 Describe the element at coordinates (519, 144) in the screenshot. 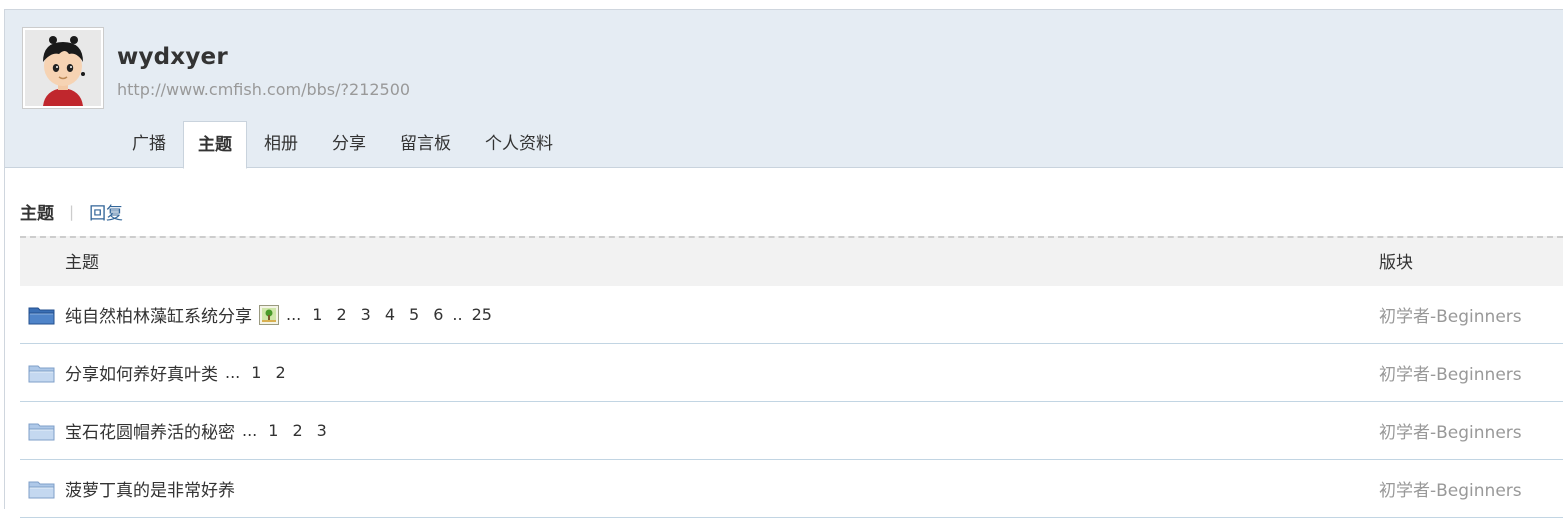

I see `tab-profile: 个人资料` at that location.